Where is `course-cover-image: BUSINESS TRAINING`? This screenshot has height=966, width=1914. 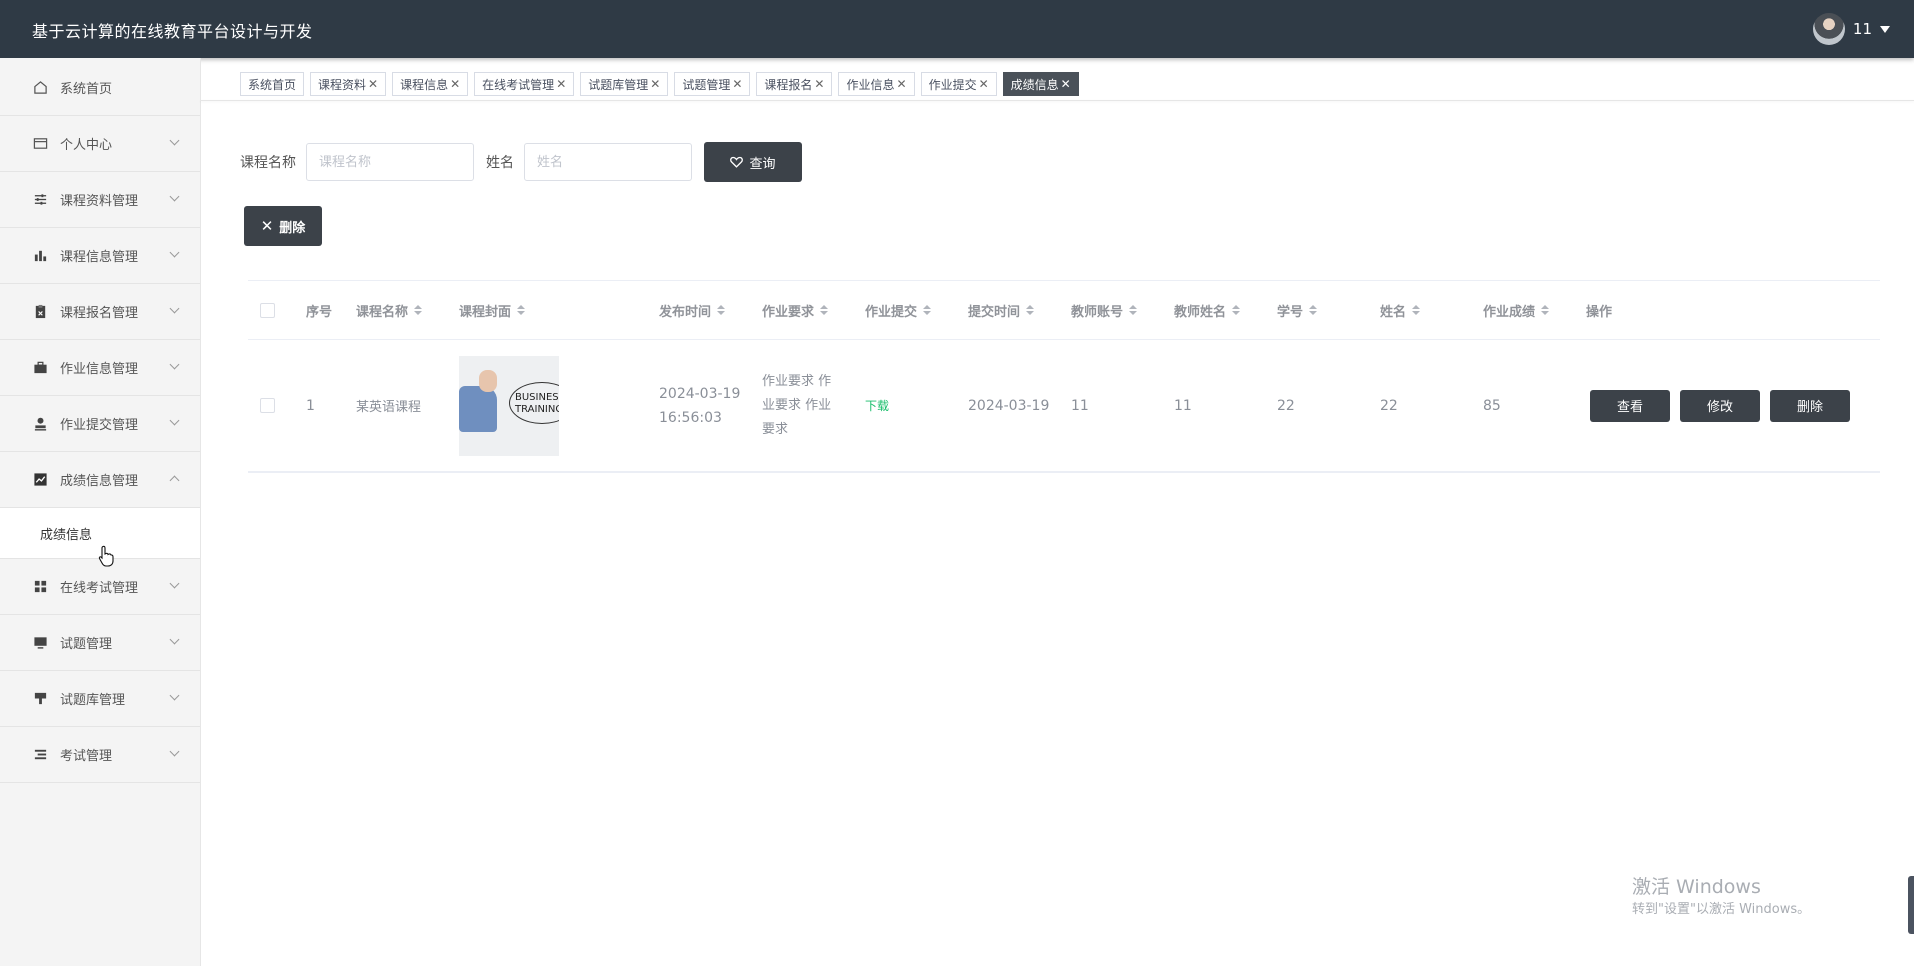 course-cover-image: BUSINESS TRAINING is located at coordinates (509, 405).